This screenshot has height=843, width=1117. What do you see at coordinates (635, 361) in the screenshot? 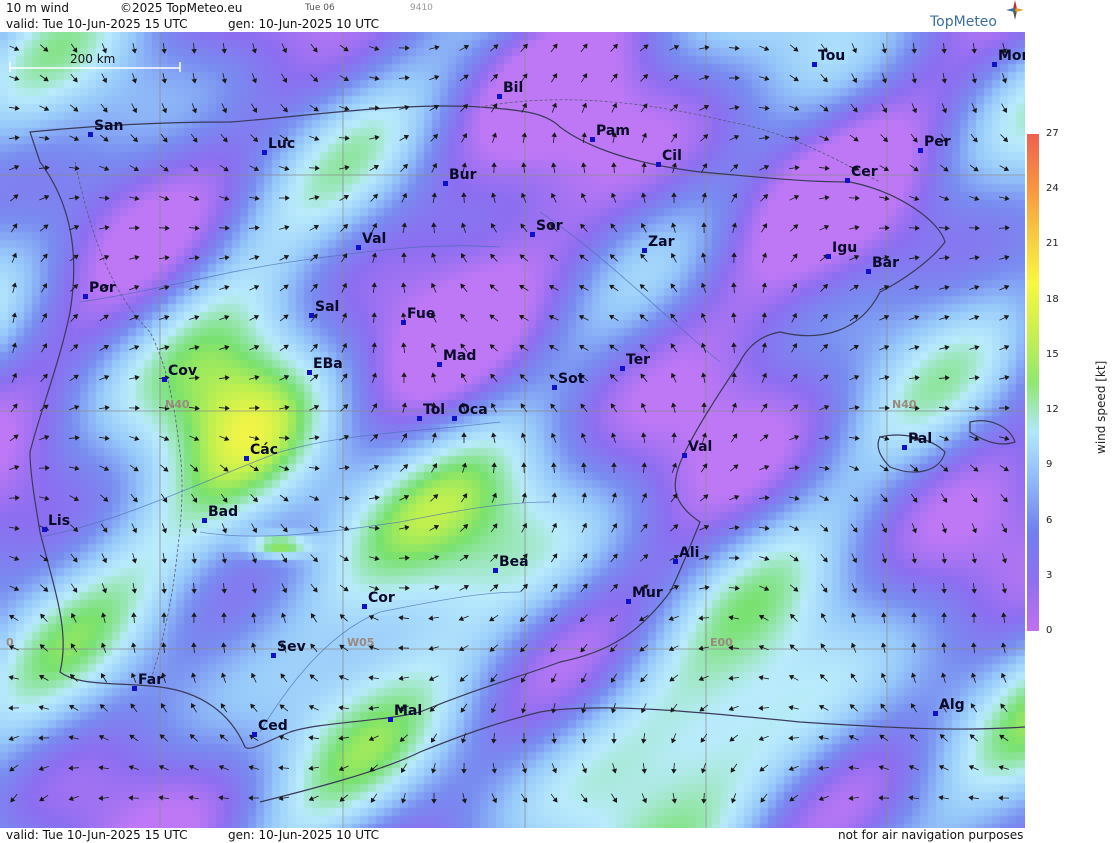
I see `city-label: Ter` at bounding box center [635, 361].